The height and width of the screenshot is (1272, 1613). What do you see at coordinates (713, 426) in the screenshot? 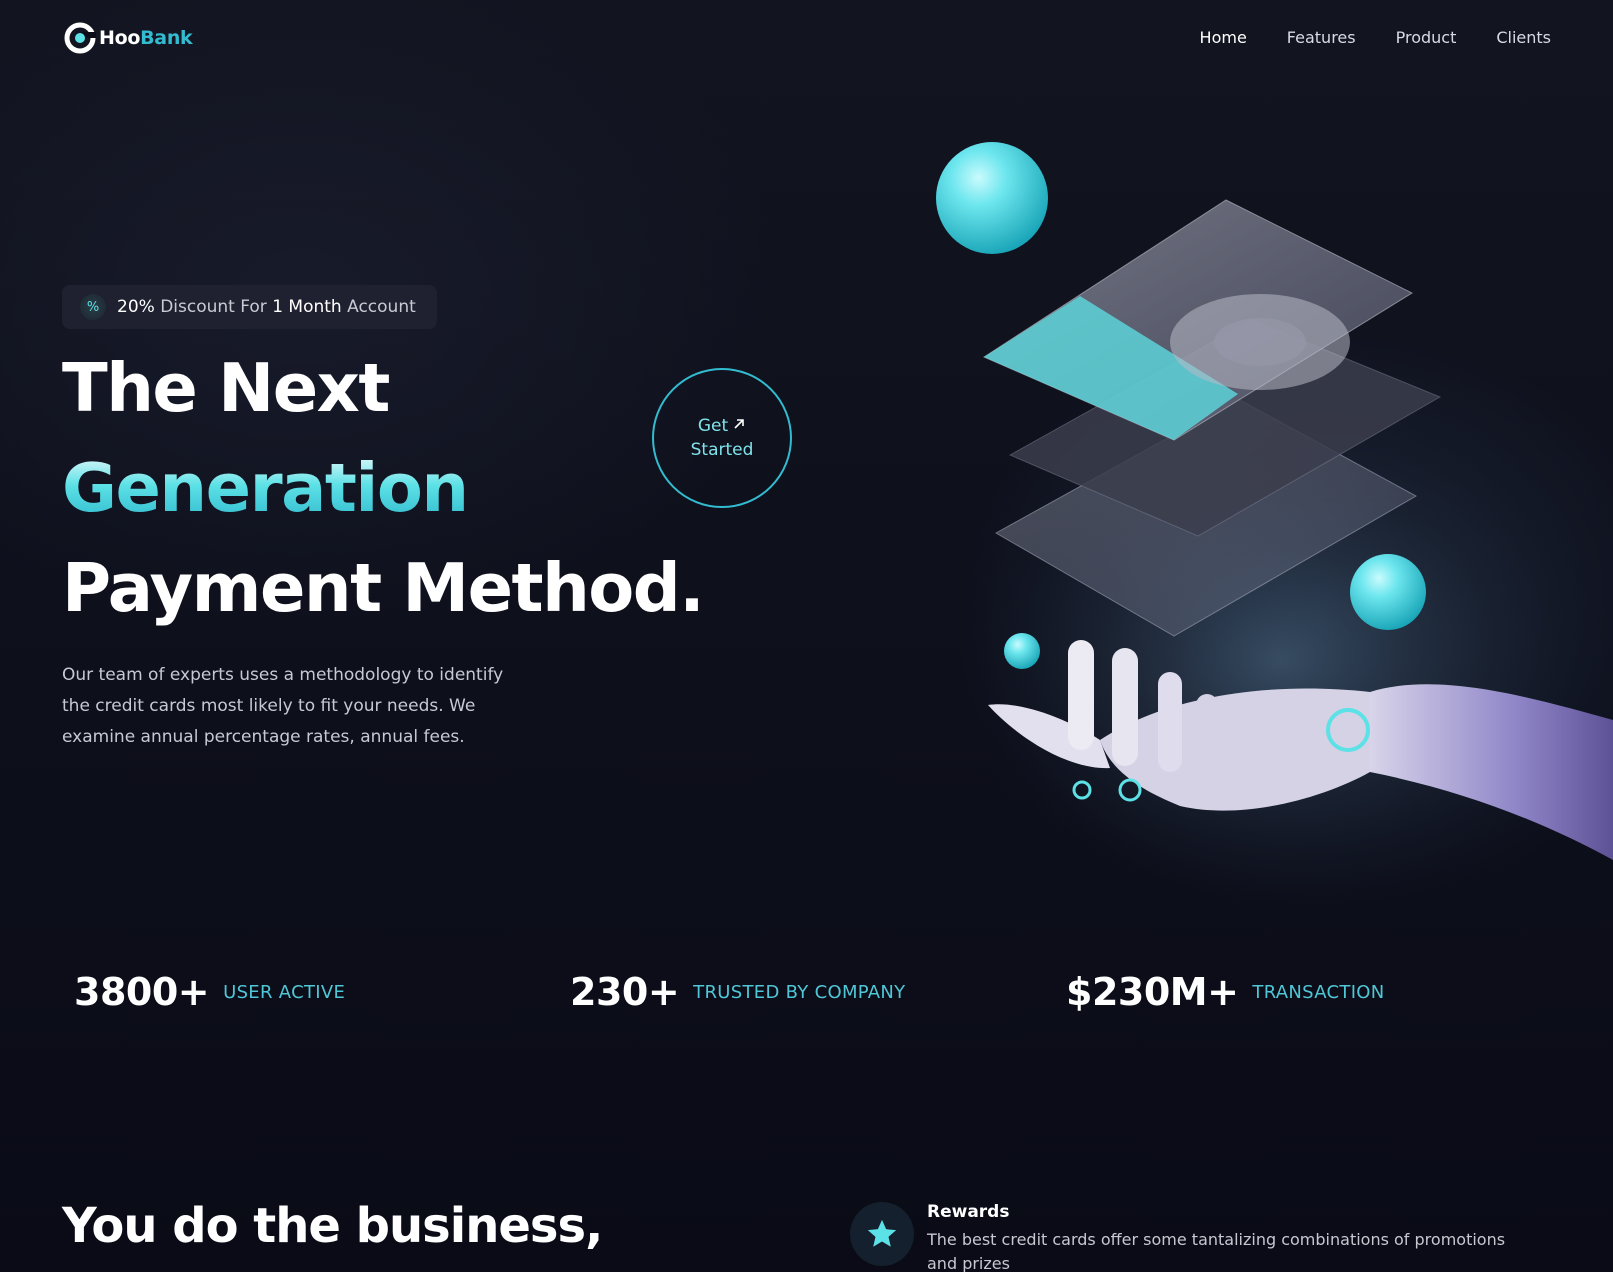
I see `get-started-label-1: Get` at bounding box center [713, 426].